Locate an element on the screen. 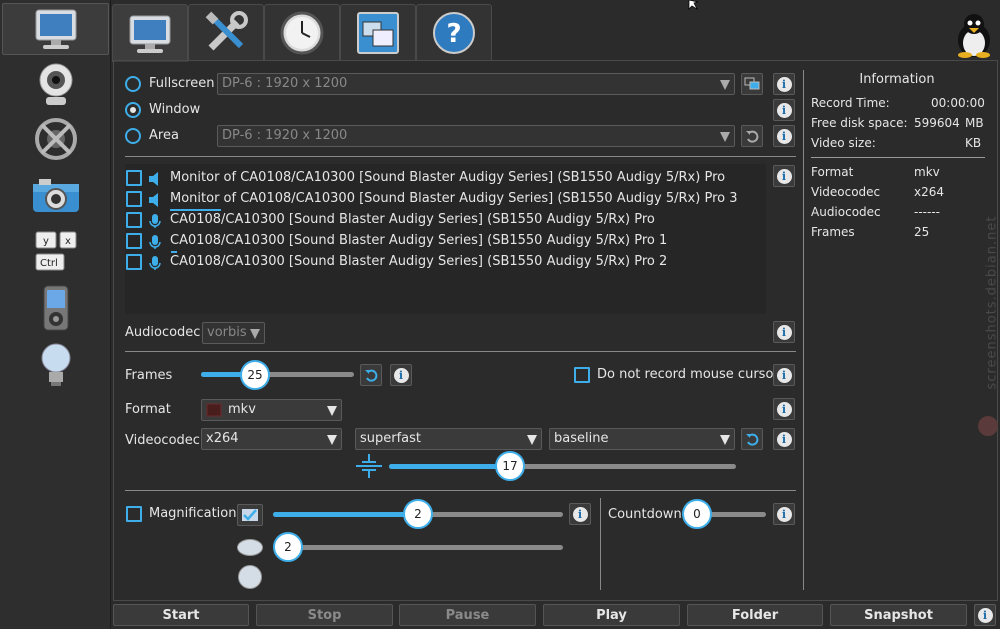 This screenshot has height=629, width=1000. quality-slider is located at coordinates (562, 466).